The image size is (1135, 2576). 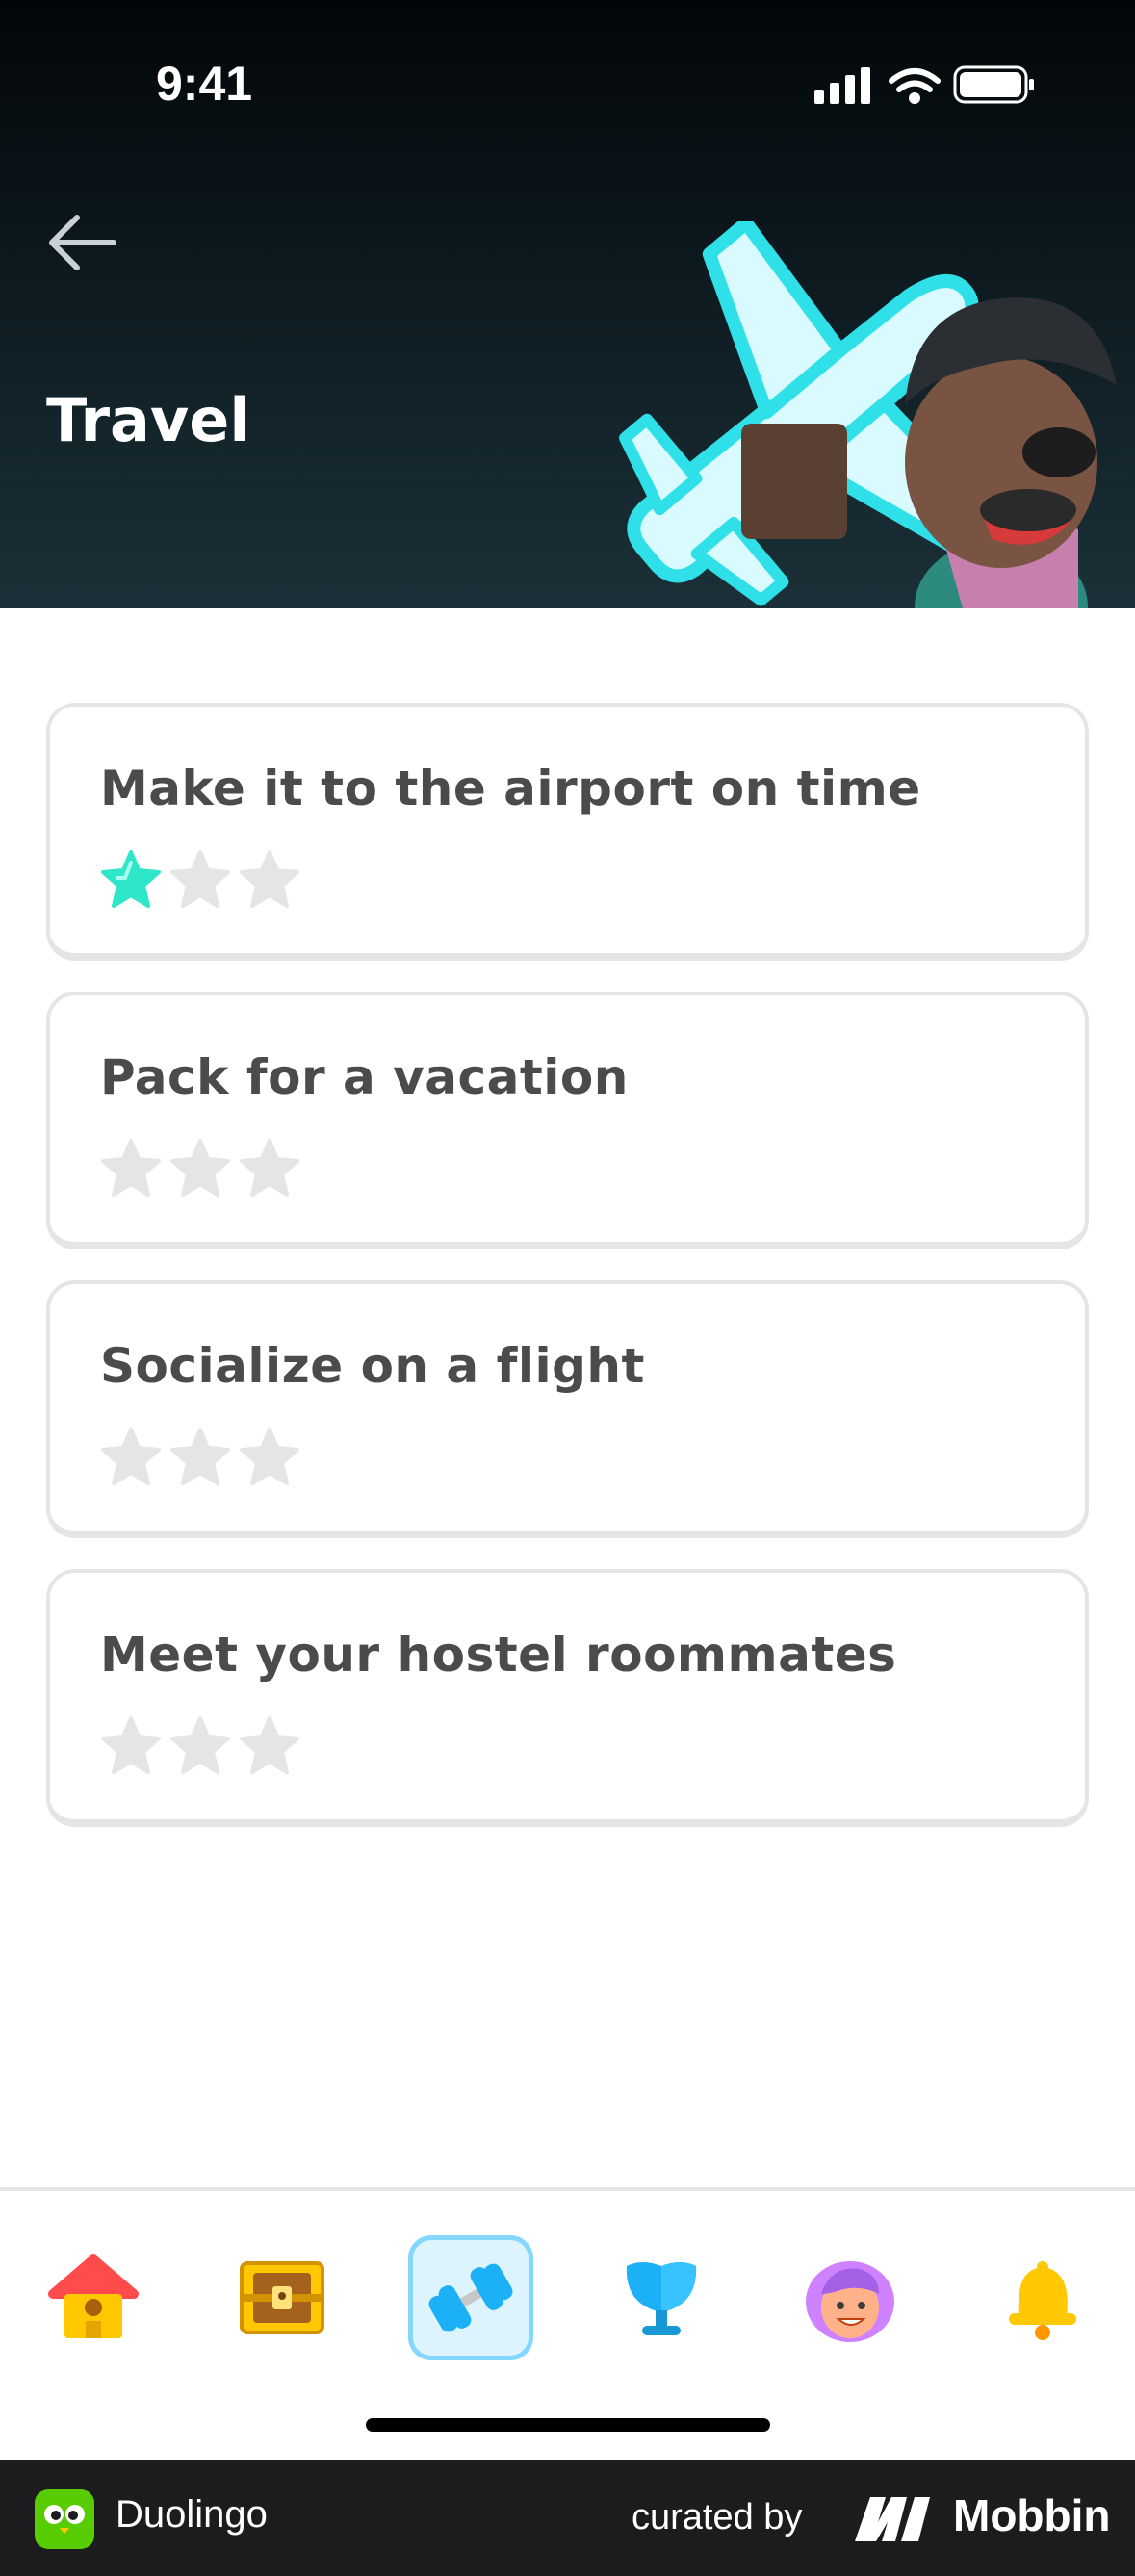 I want to click on wifi-icon, so click(x=915, y=86).